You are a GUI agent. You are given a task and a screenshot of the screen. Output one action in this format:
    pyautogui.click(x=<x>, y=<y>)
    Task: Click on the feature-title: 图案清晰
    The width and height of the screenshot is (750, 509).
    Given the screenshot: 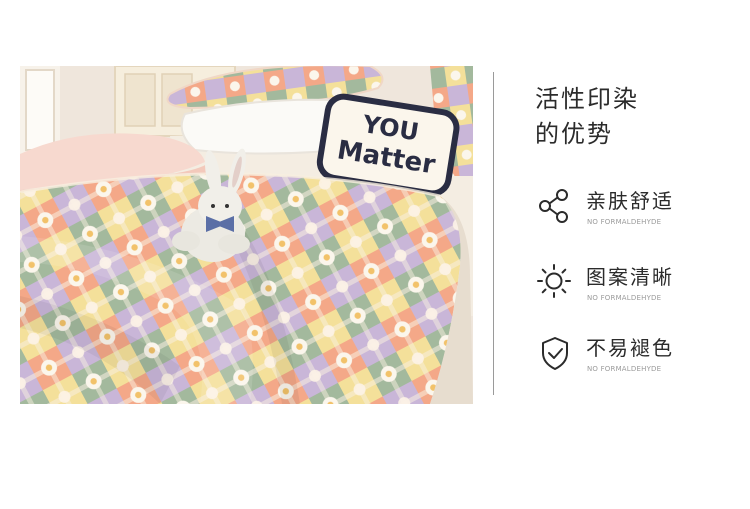 What is the action you would take?
    pyautogui.click(x=630, y=277)
    